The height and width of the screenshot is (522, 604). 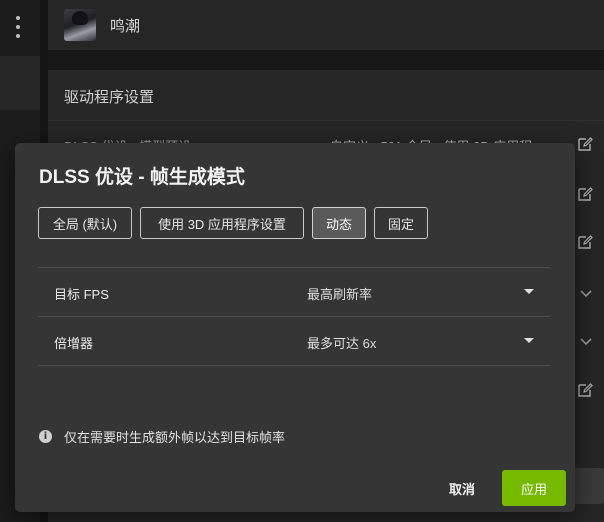 I want to click on tab-dynamic: 动态, so click(x=339, y=223).